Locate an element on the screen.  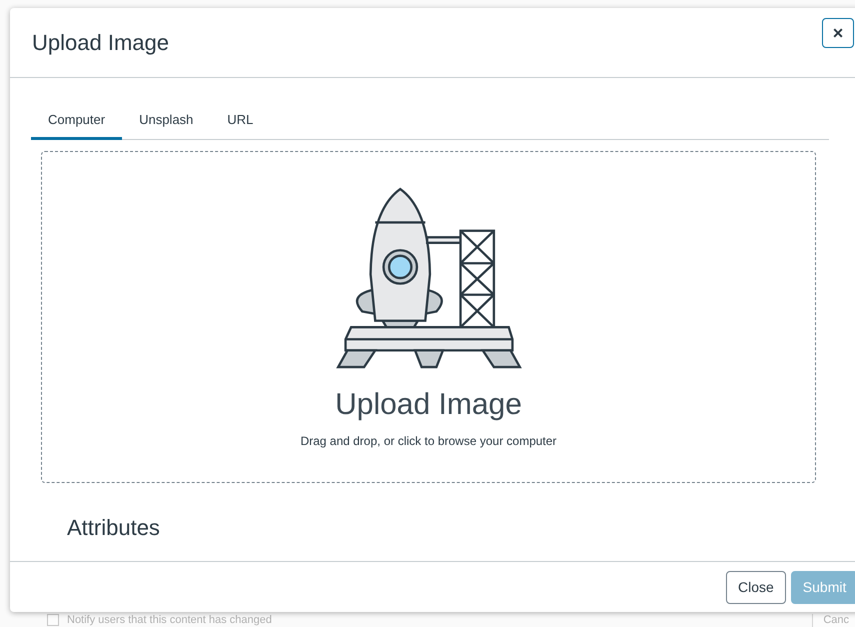
dropzone-heading: Upload Image is located at coordinates (428, 405).